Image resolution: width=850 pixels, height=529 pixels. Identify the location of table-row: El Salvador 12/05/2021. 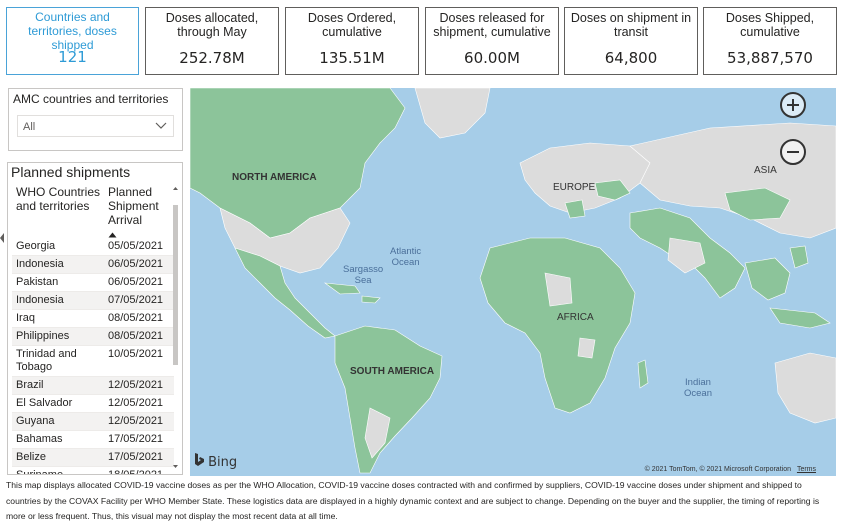
(93, 404).